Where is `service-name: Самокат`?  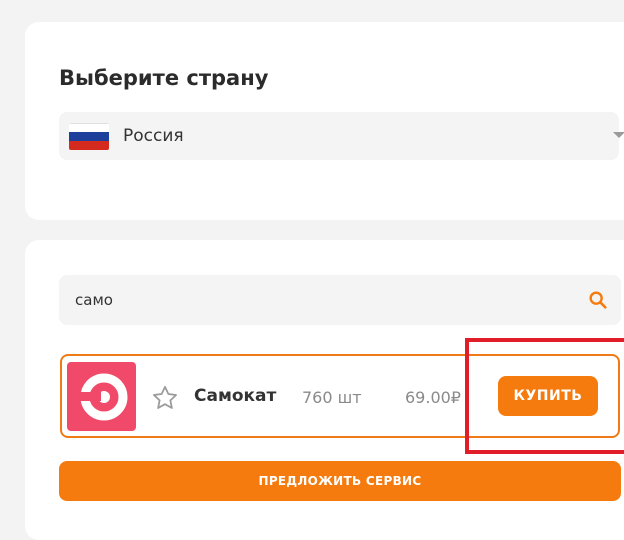
service-name: Самокат is located at coordinates (235, 396).